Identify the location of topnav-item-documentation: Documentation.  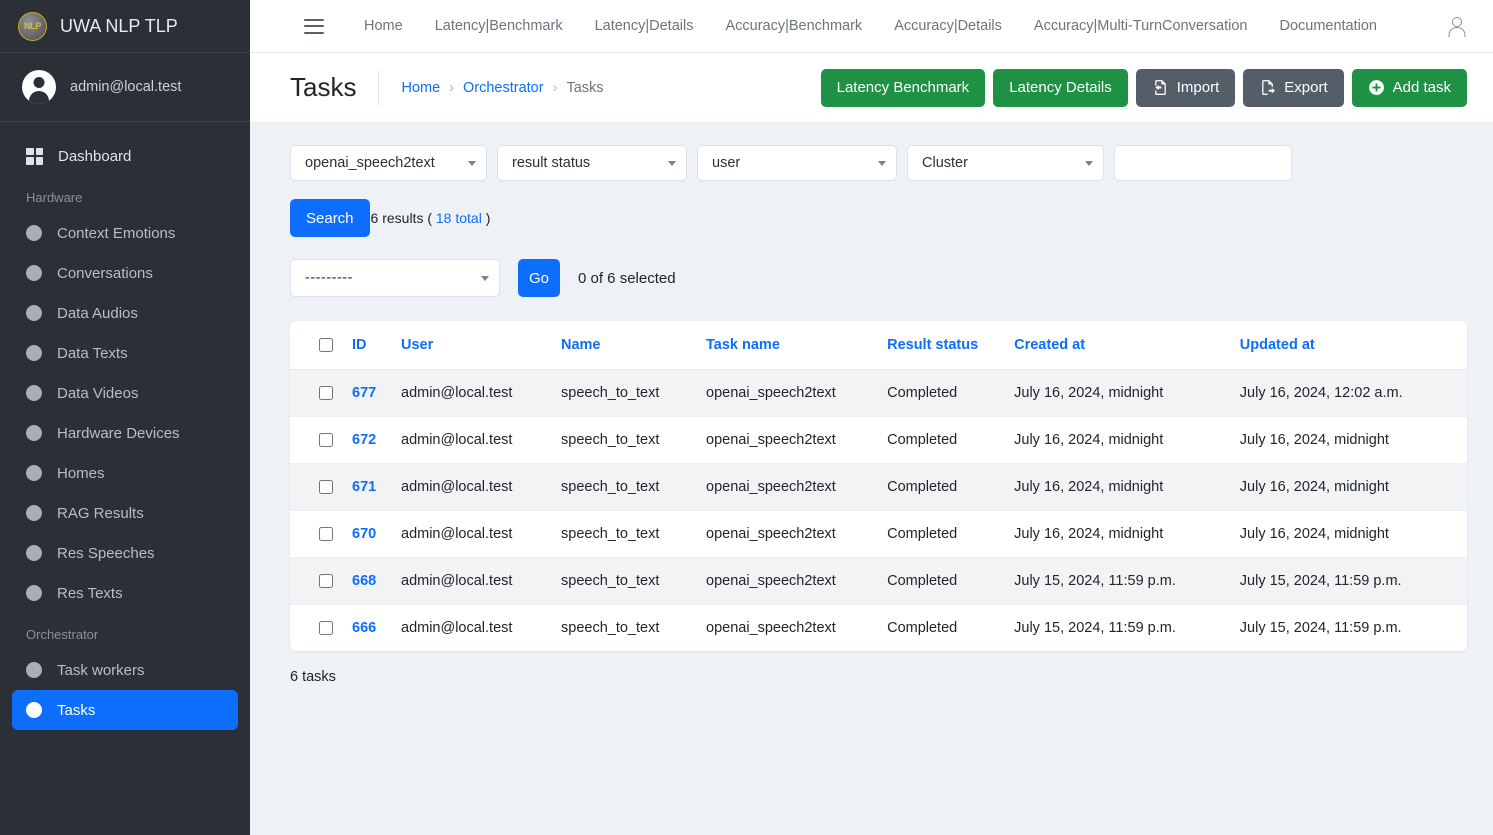
(1328, 26).